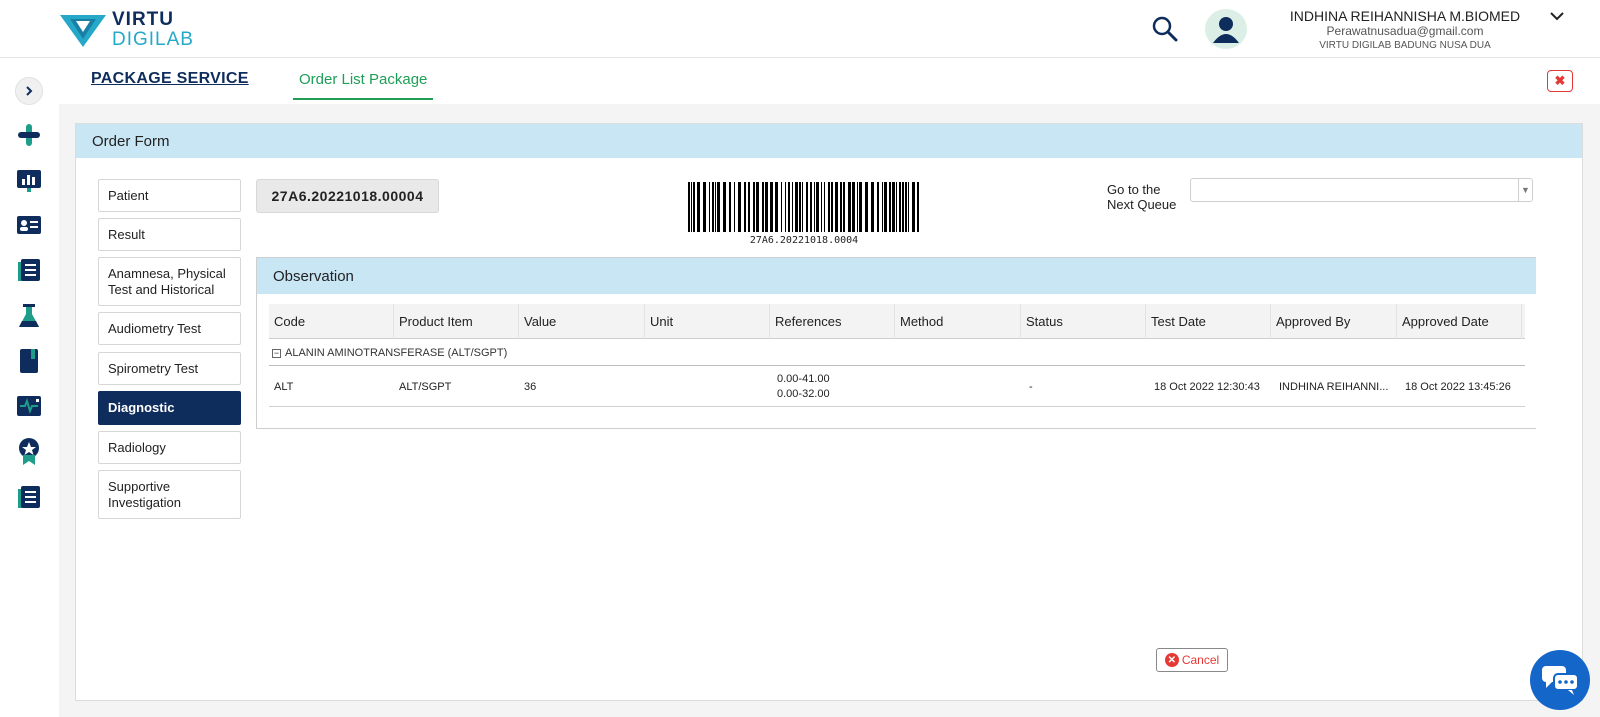 Image resolution: width=1600 pixels, height=717 pixels. Describe the element at coordinates (1142, 197) in the screenshot. I see `next-queue-label: Go to the Next Queue` at that location.